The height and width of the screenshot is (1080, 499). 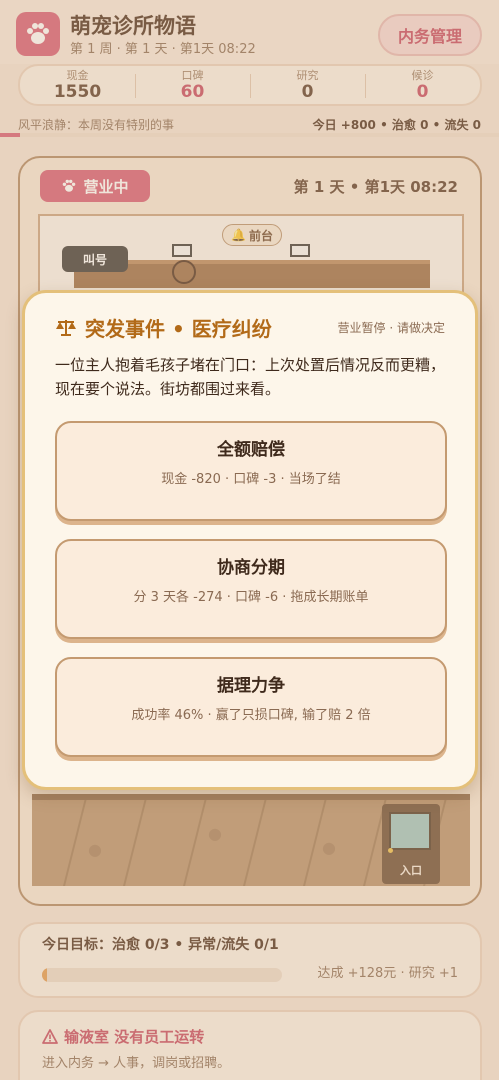 I want to click on modal-title-text: 突发事件 • 医疗纠纷, so click(x=178, y=329).